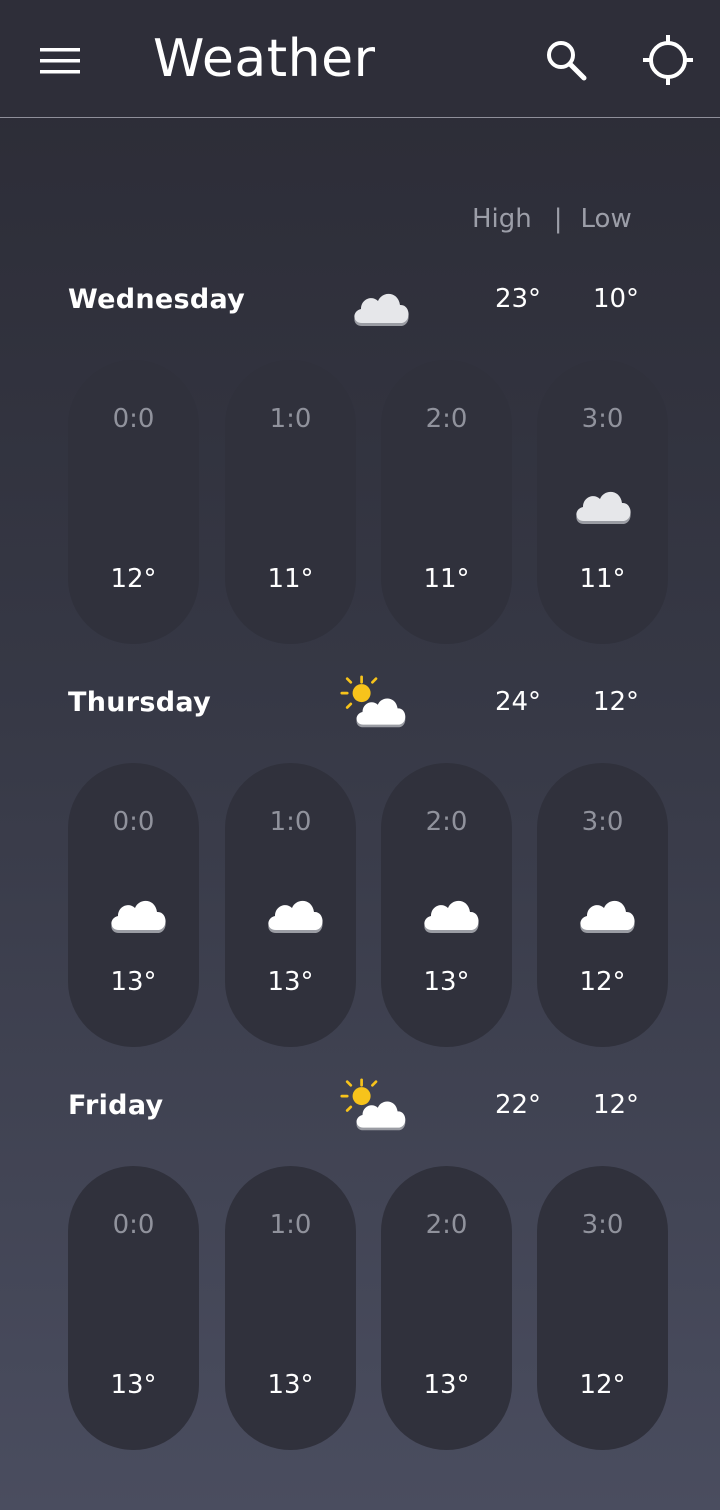  I want to click on crosshair-location-icon, so click(668, 60).